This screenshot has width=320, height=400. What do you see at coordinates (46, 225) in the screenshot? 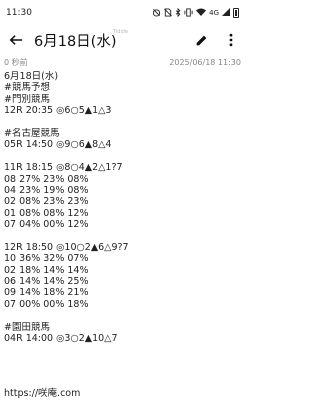
I see `note-line: 07 04% 00% 12%` at bounding box center [46, 225].